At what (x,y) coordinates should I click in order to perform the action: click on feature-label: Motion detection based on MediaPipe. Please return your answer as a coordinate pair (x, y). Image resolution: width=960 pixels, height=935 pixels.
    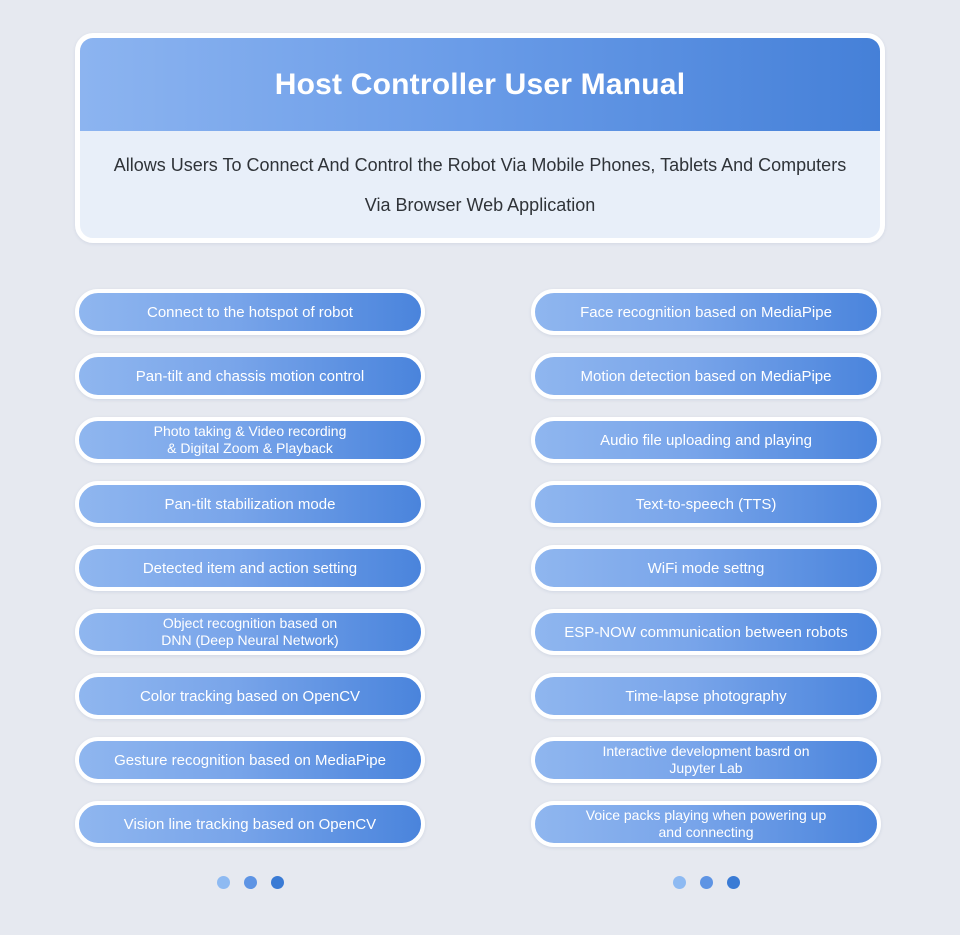
    Looking at the image, I should click on (706, 376).